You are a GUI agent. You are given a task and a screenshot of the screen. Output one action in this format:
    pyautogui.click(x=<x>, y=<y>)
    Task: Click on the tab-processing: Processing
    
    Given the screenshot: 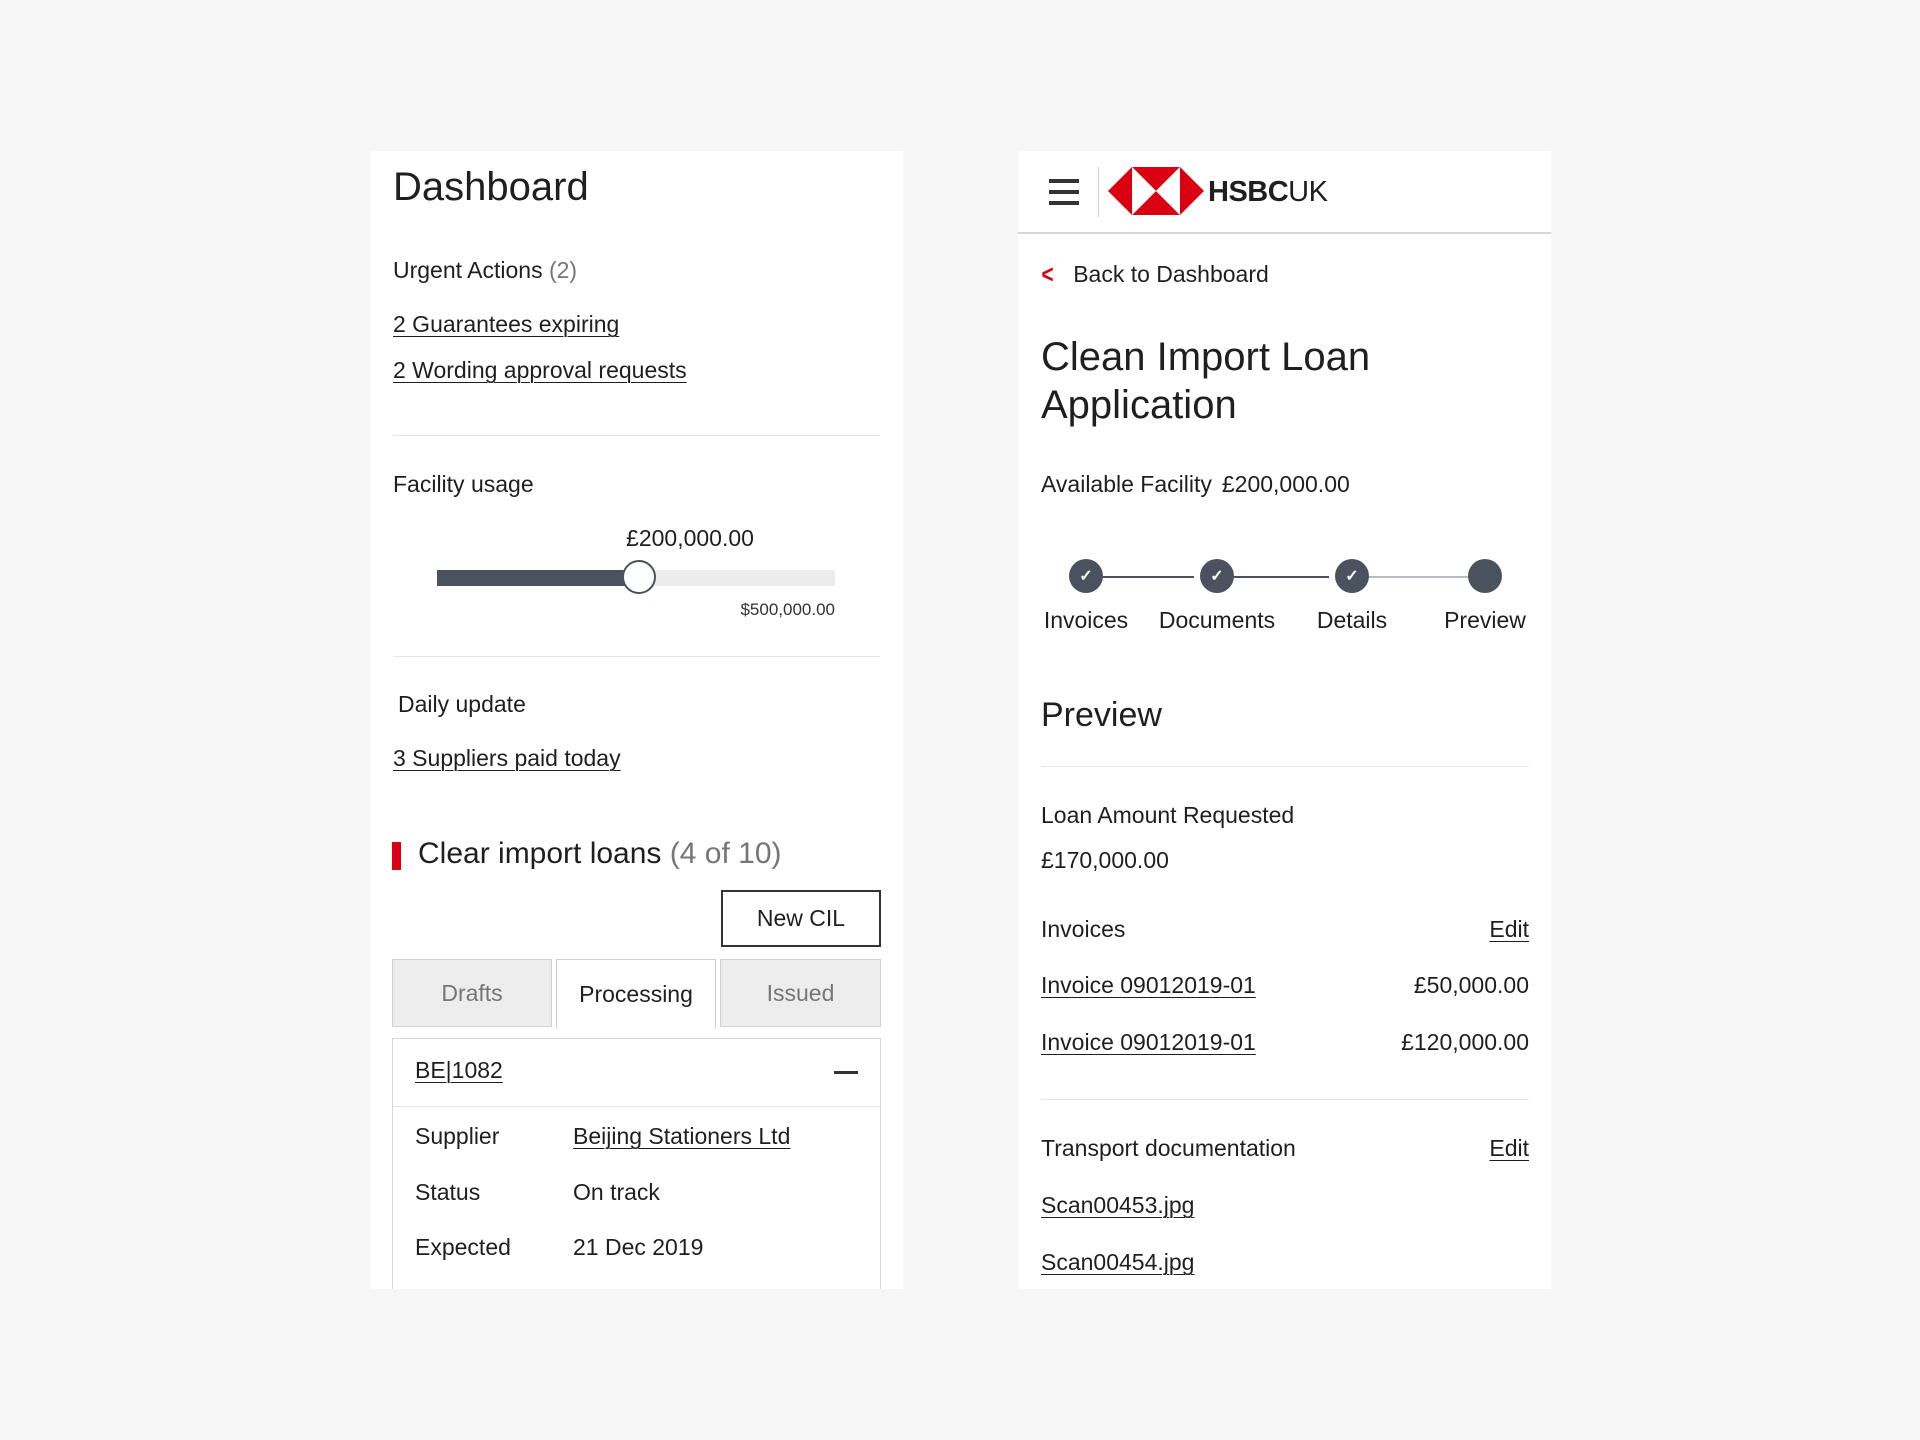 What is the action you would take?
    pyautogui.click(x=636, y=994)
    